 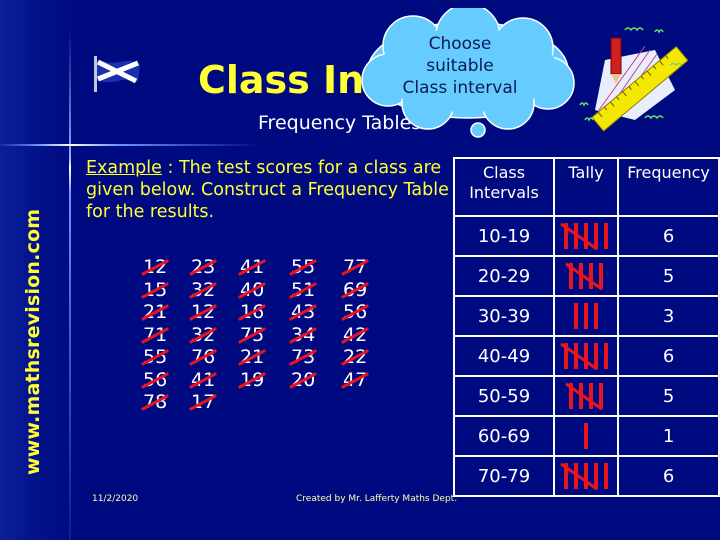 I want to click on class-interval-cell: 60-69, so click(x=504, y=436).